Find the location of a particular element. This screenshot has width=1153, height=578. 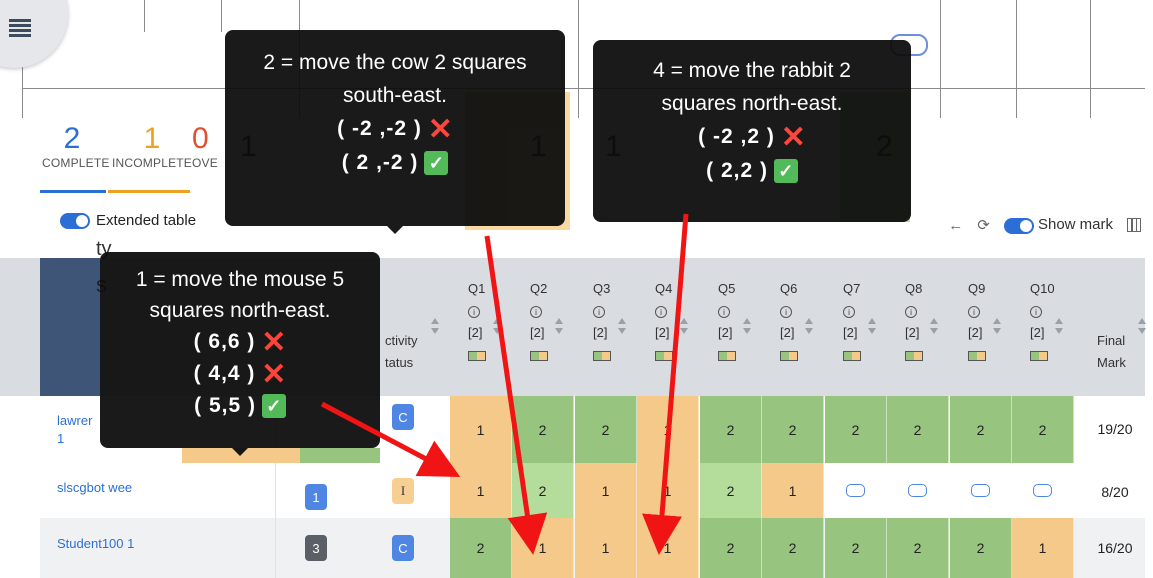

arrow-to-q1 is located at coordinates (390, 439).